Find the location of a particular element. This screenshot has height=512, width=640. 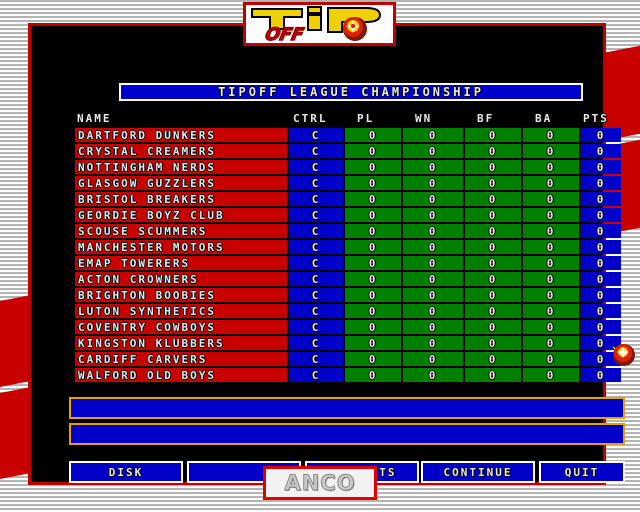

league-title-text: TIPOFF LEAGUE CHAMPIONSHIP is located at coordinates (351, 92).